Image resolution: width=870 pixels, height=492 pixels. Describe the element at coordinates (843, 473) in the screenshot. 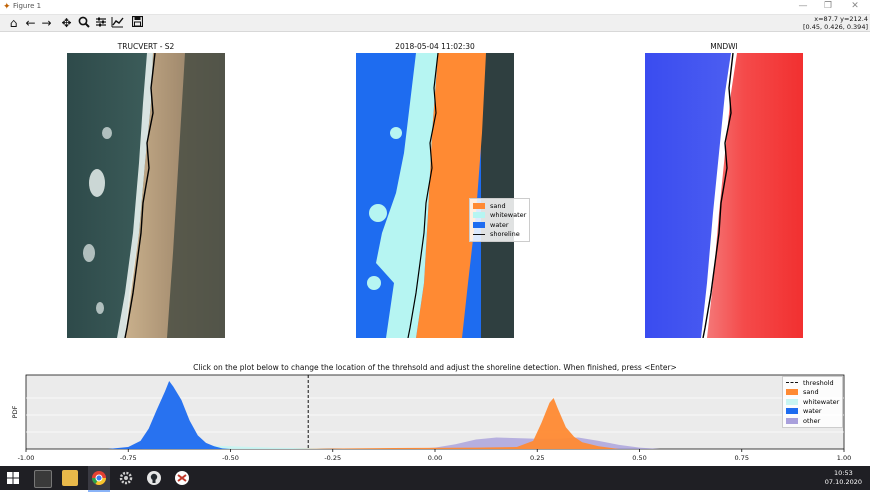

I see `clock-time: 10:53` at that location.